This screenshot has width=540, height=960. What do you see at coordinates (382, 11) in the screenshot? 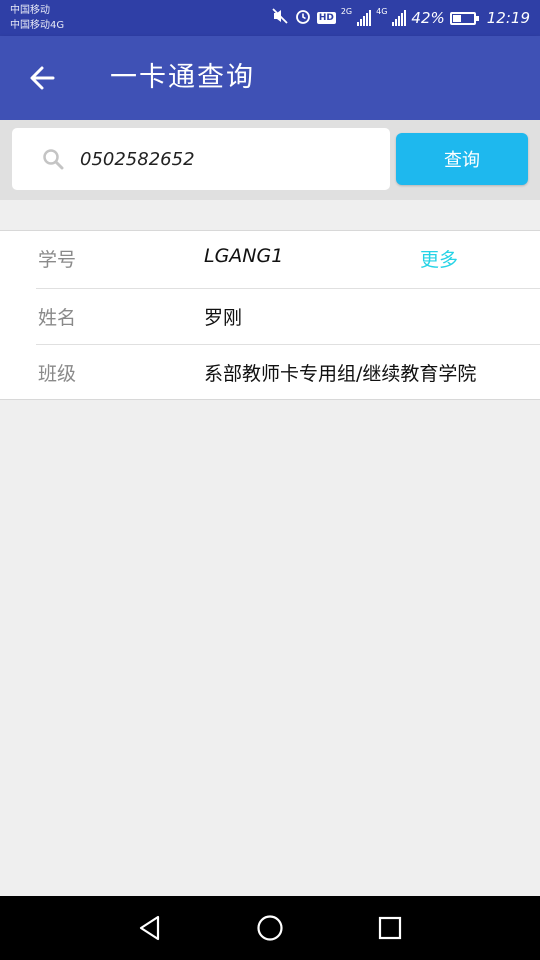
I see `network-4g-label: 4G` at bounding box center [382, 11].